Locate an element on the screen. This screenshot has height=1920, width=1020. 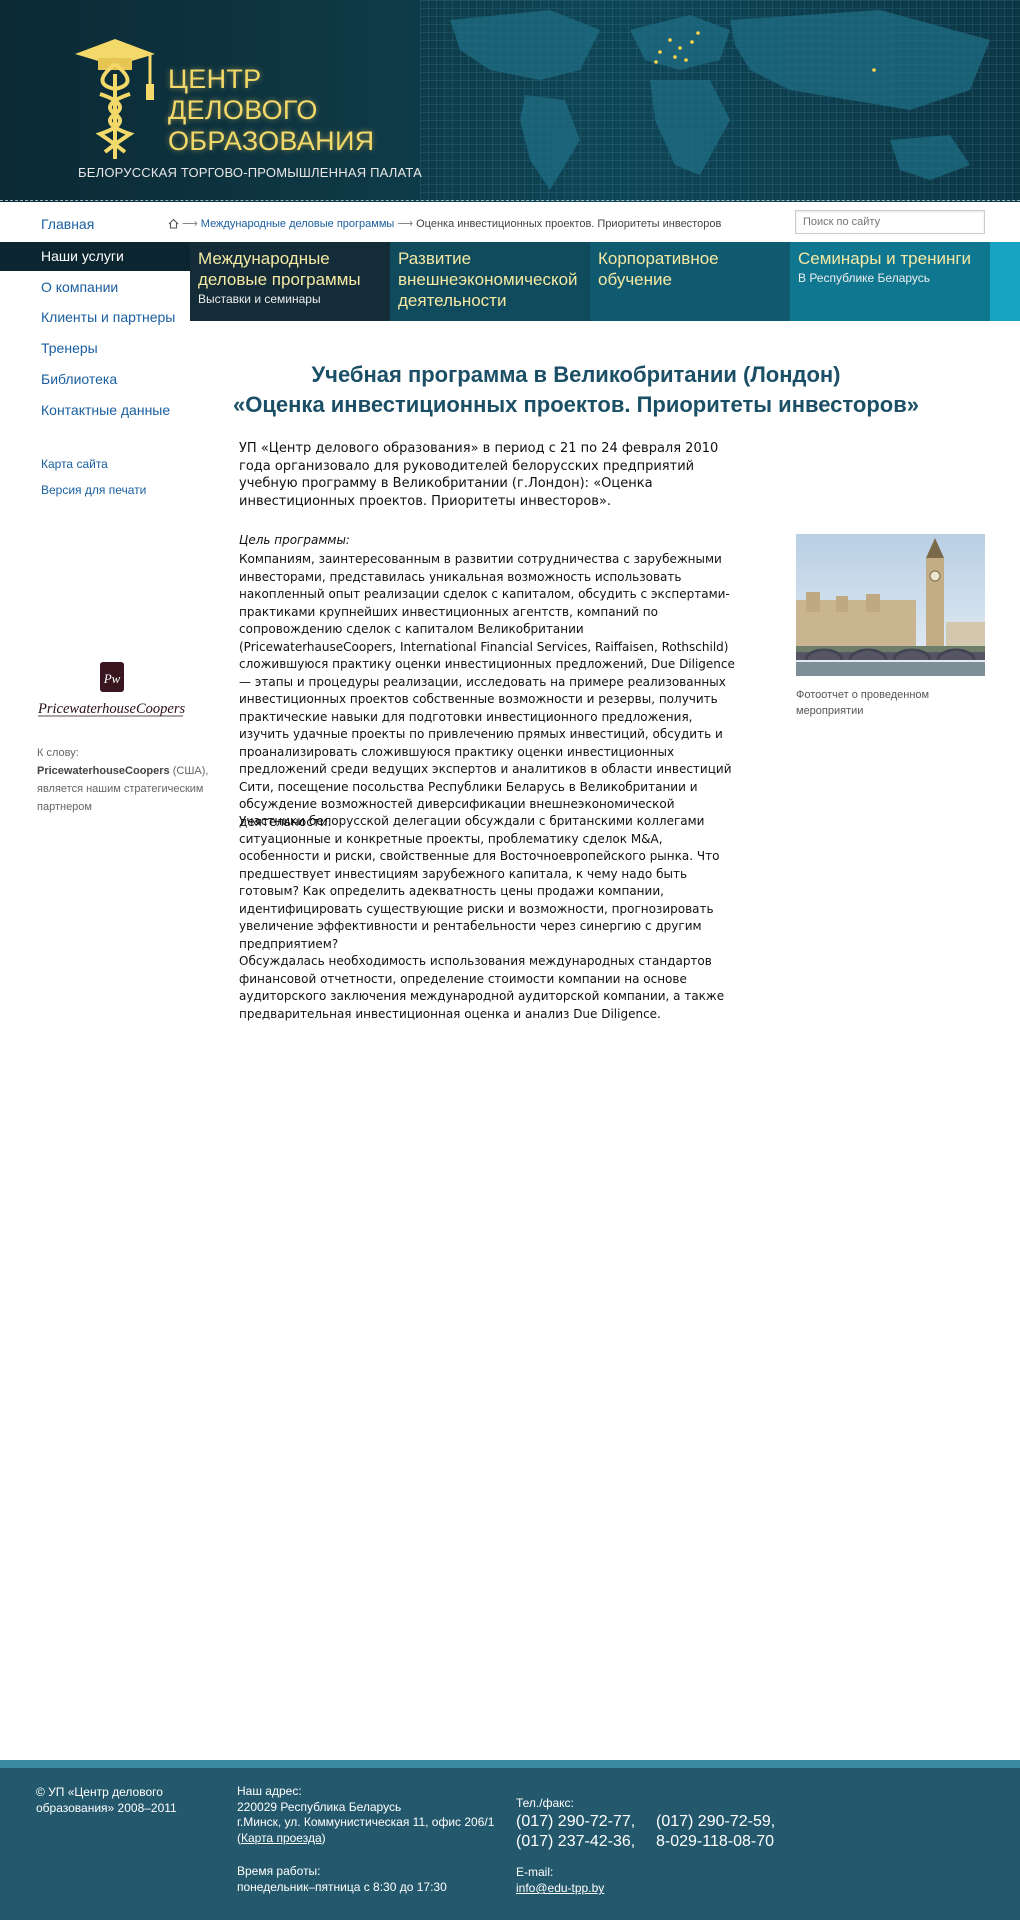
map-link-wrap: (Карта проезда) is located at coordinates (281, 1837).